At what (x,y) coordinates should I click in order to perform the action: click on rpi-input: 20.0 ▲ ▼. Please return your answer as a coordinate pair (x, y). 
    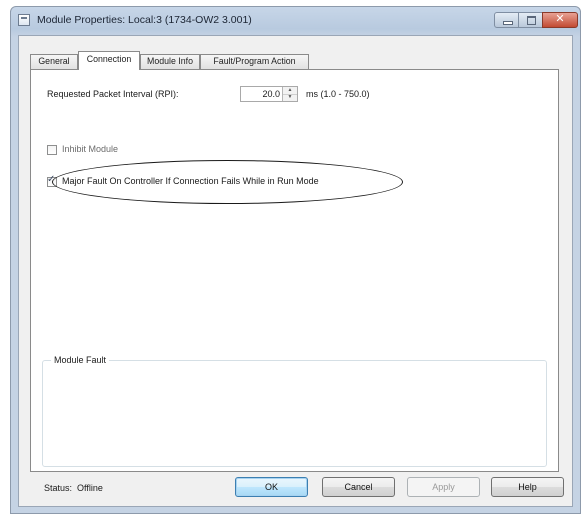
    Looking at the image, I should click on (269, 94).